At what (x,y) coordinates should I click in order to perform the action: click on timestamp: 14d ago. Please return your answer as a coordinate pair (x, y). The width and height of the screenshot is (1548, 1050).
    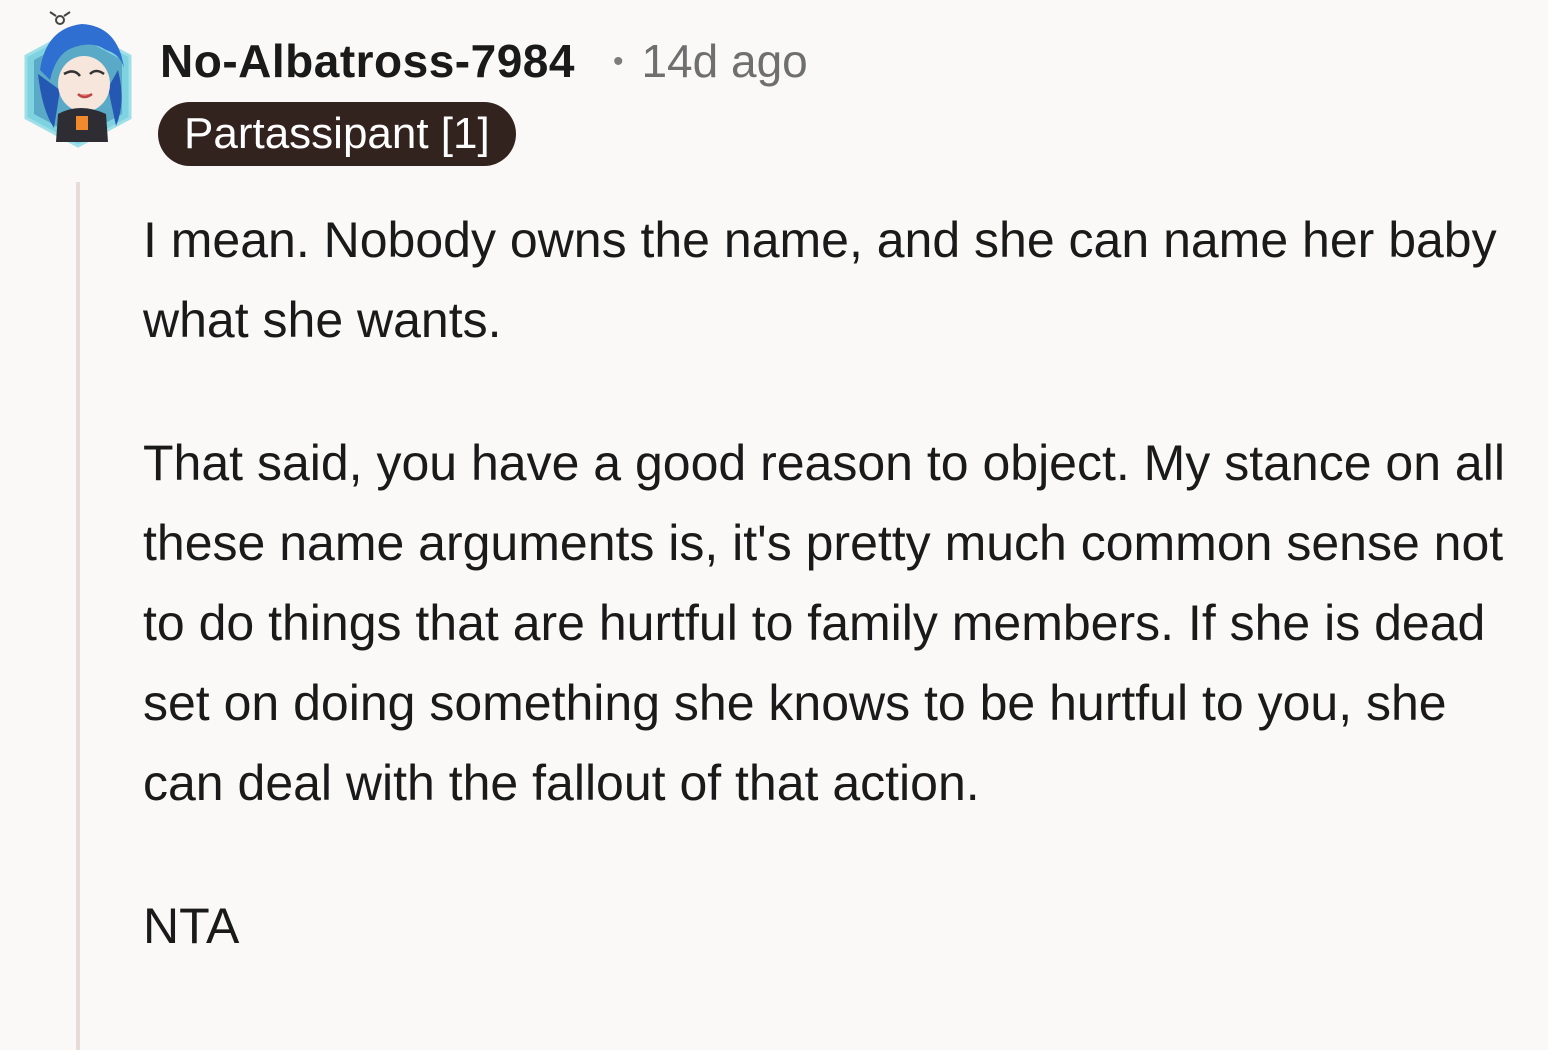
    Looking at the image, I should click on (724, 61).